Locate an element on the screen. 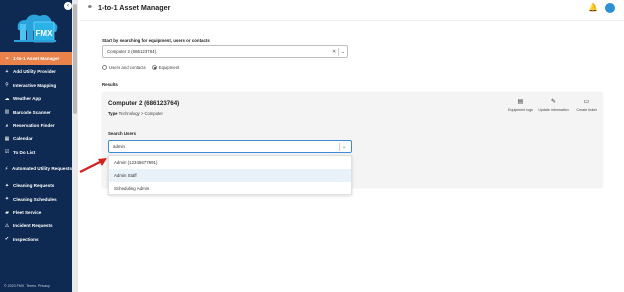  sidebar-item-label: Calendar is located at coordinates (23, 139).